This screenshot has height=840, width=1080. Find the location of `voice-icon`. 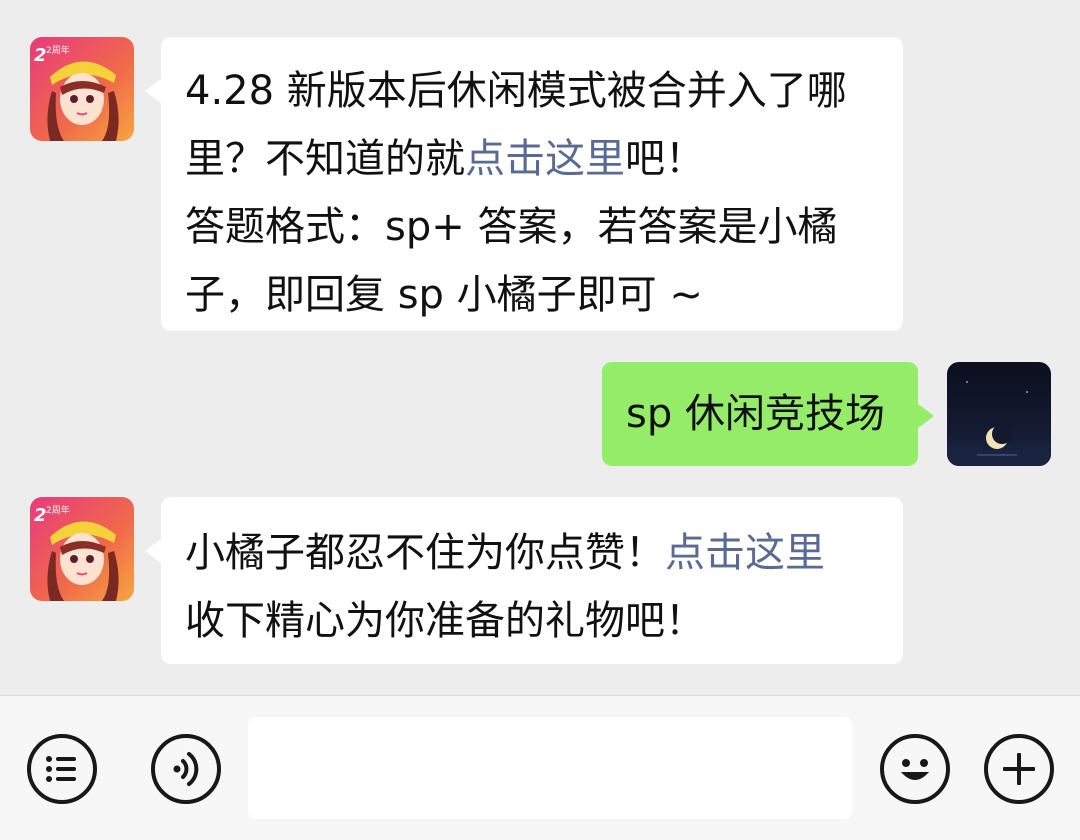

voice-icon is located at coordinates (186, 769).